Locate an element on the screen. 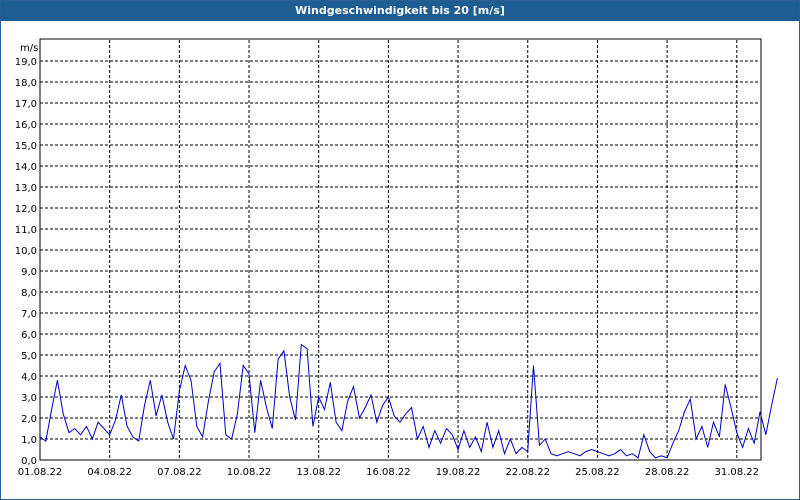  x-tick-label: 13.08.22 is located at coordinates (318, 472).